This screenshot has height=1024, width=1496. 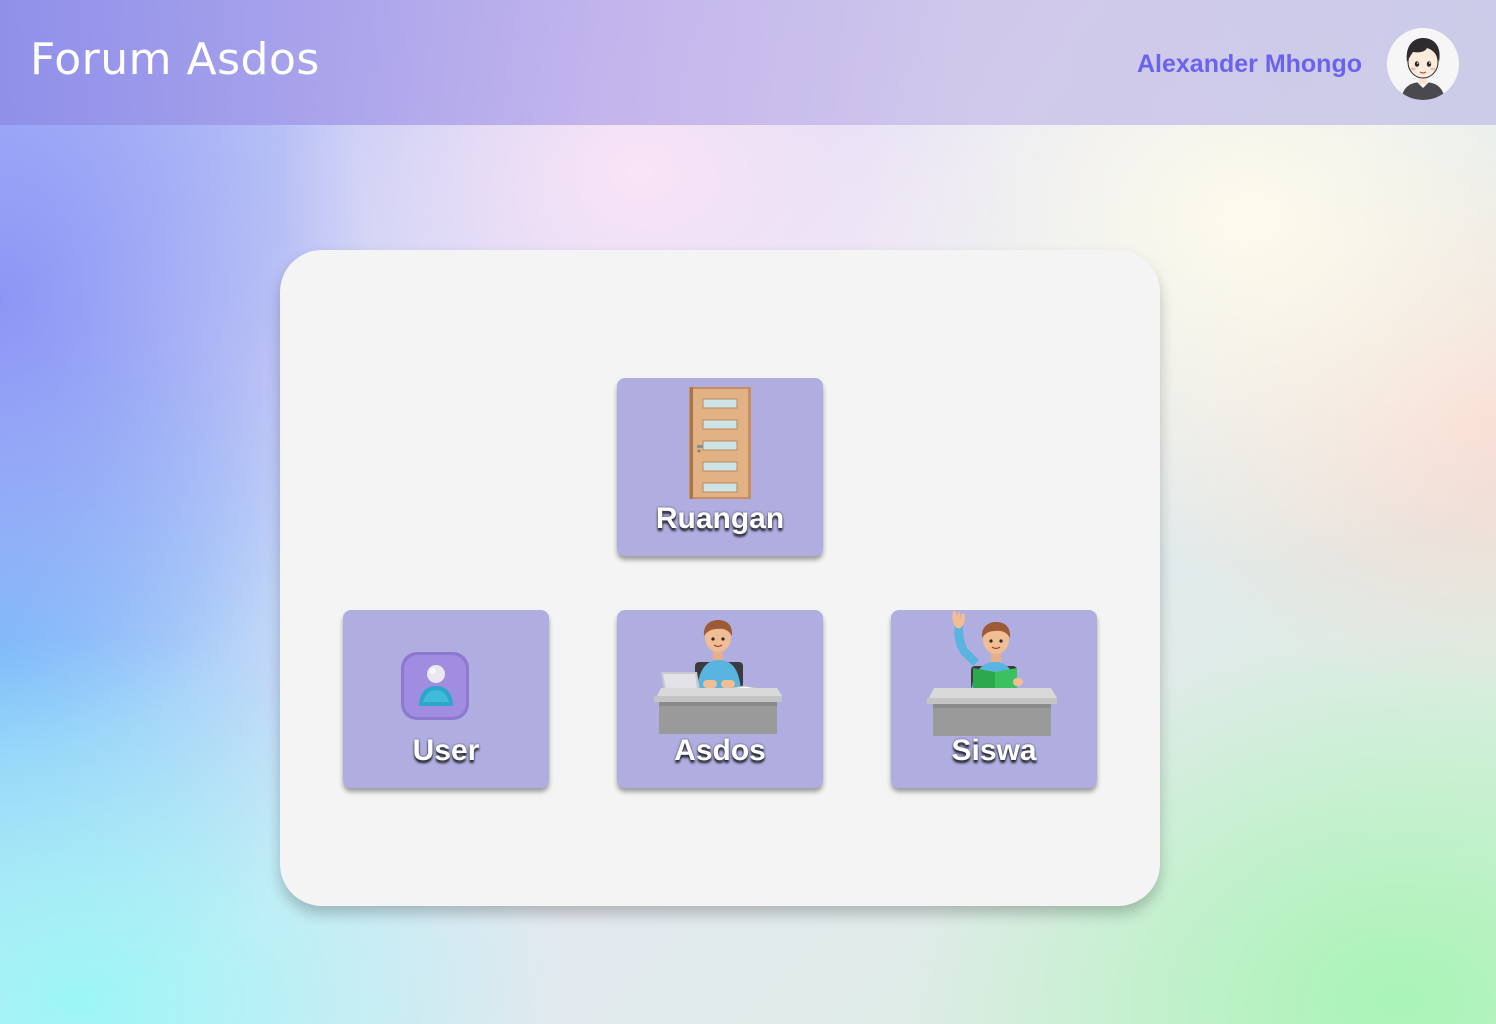 What do you see at coordinates (720, 467) in the screenshot?
I see `tile-ruangan: Ruangan` at bounding box center [720, 467].